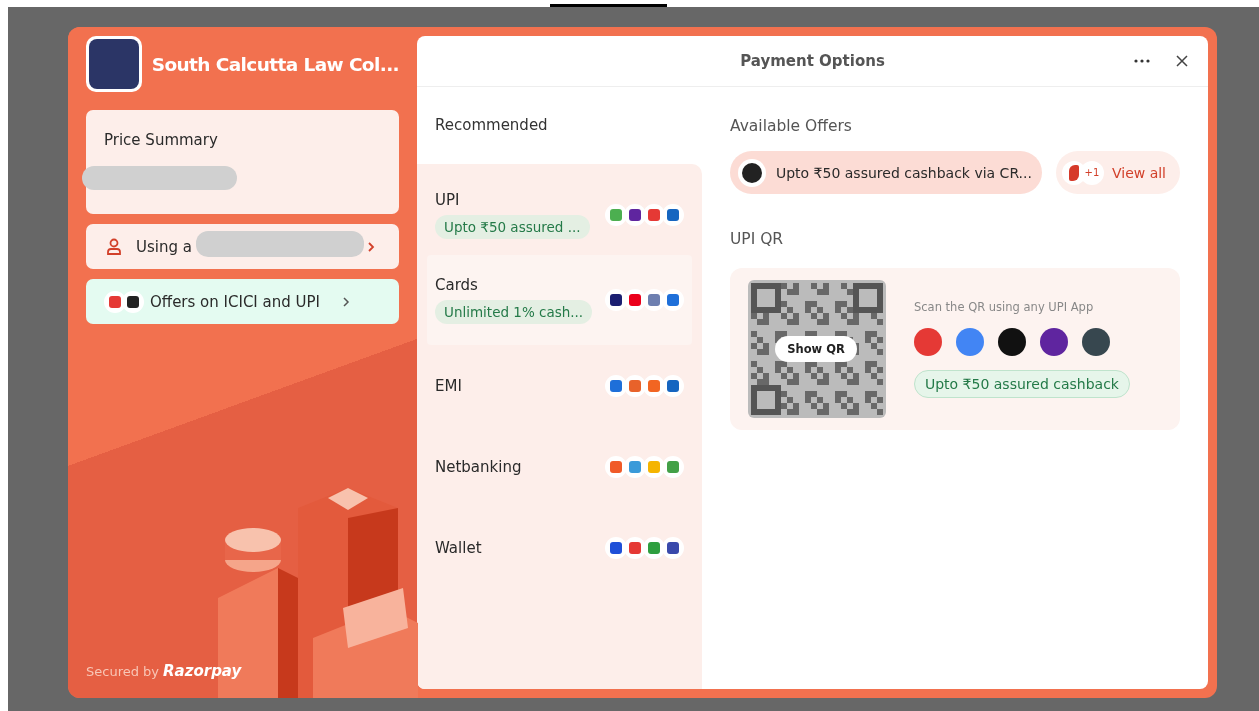  I want to click on user-row: Using a, so click(242, 246).